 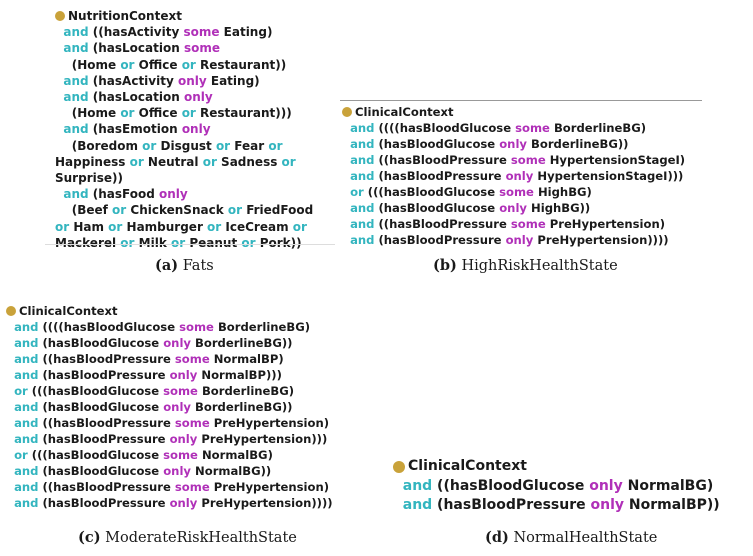 I want to click on expression-text: Milk, so click(x=152, y=242).